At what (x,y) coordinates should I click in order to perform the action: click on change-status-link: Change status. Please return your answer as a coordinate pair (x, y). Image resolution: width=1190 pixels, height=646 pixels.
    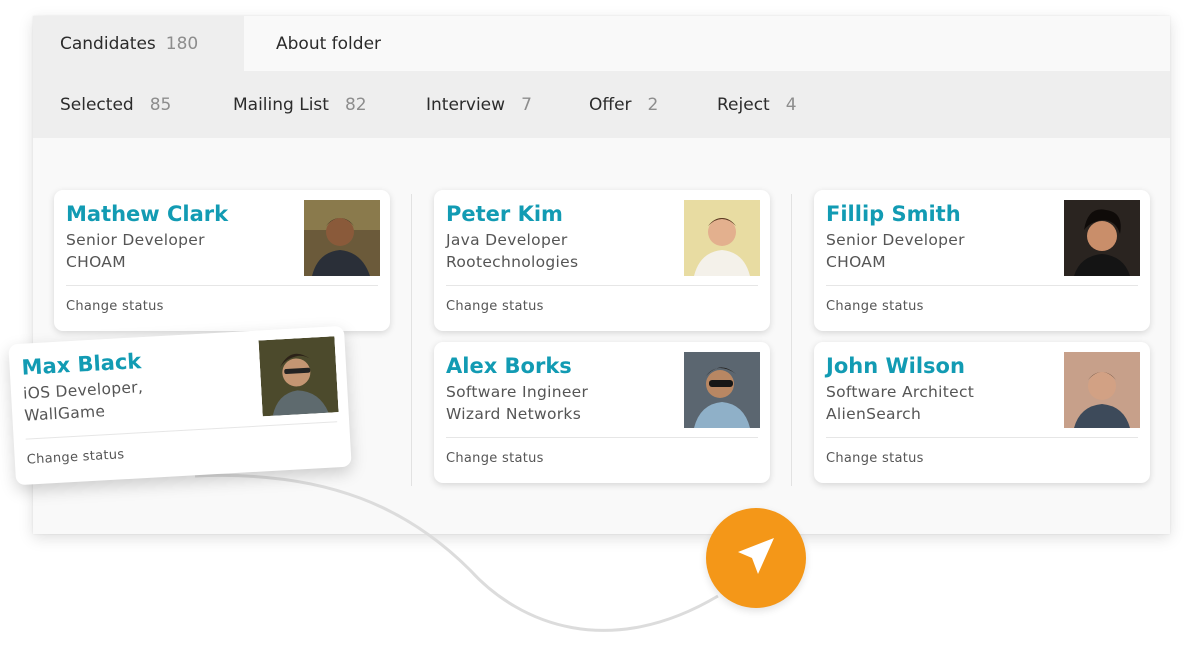
    Looking at the image, I should click on (75, 457).